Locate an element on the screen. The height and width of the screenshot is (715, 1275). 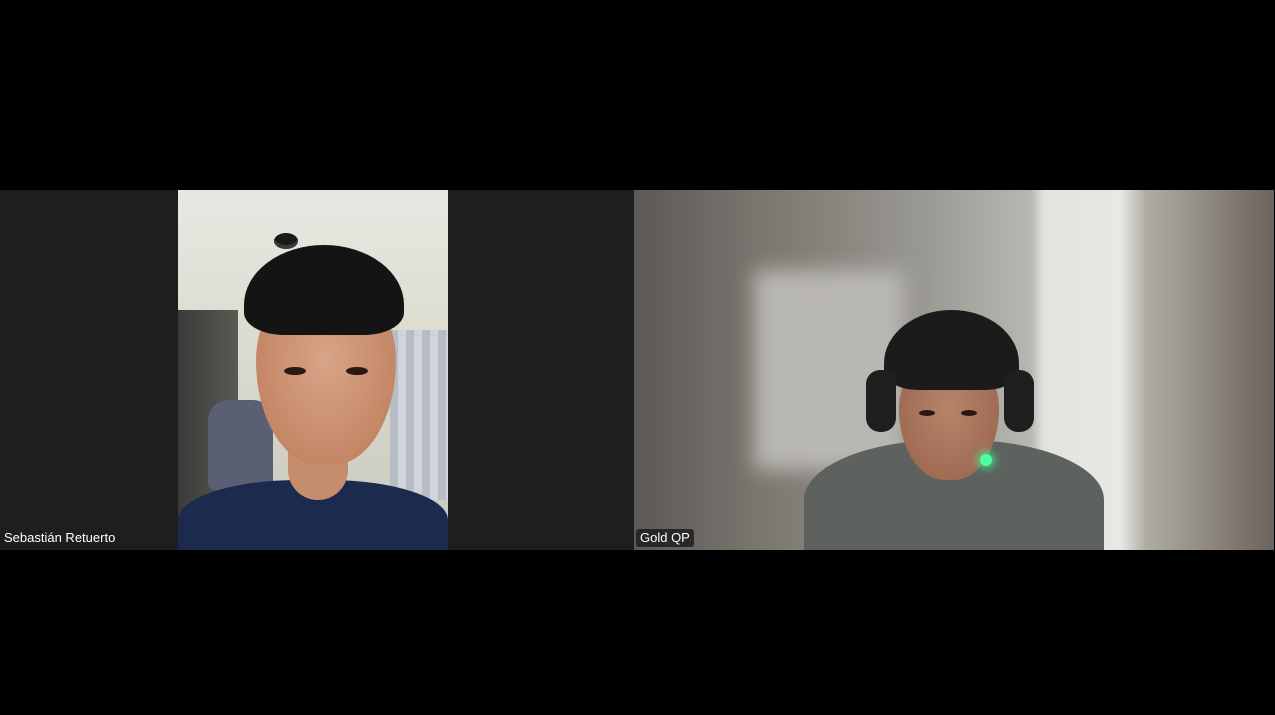
headset-led-indicator is located at coordinates (986, 460).